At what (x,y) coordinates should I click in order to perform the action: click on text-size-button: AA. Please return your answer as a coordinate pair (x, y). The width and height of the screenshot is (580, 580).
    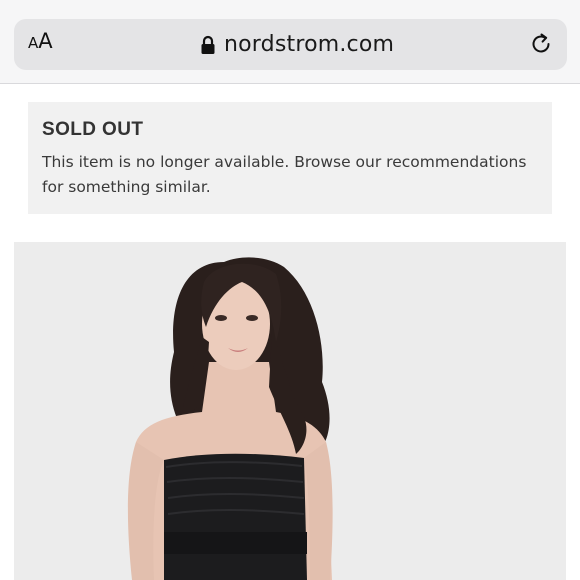
    Looking at the image, I should click on (40, 41).